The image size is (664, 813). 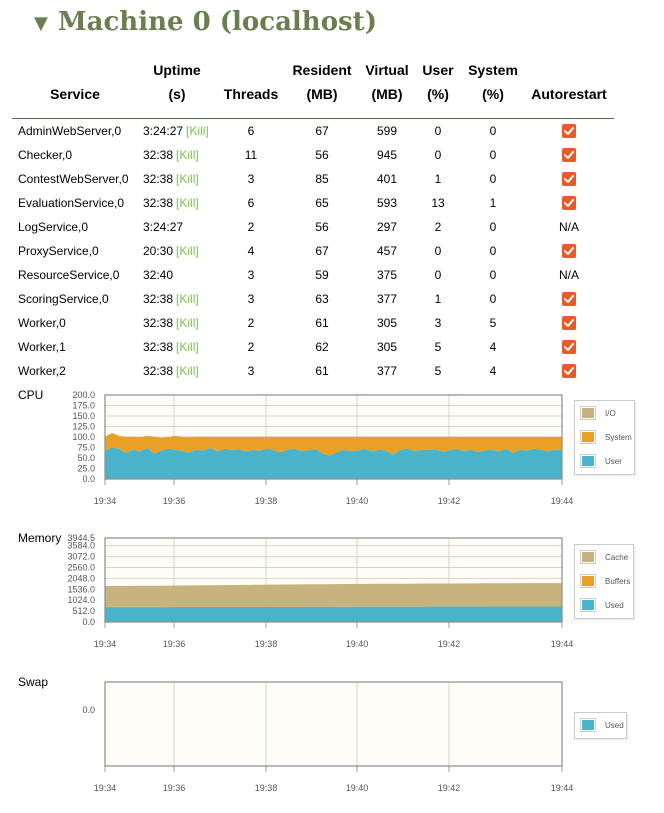 What do you see at coordinates (86, 448) in the screenshot?
I see `y-tick-label: 75.0` at bounding box center [86, 448].